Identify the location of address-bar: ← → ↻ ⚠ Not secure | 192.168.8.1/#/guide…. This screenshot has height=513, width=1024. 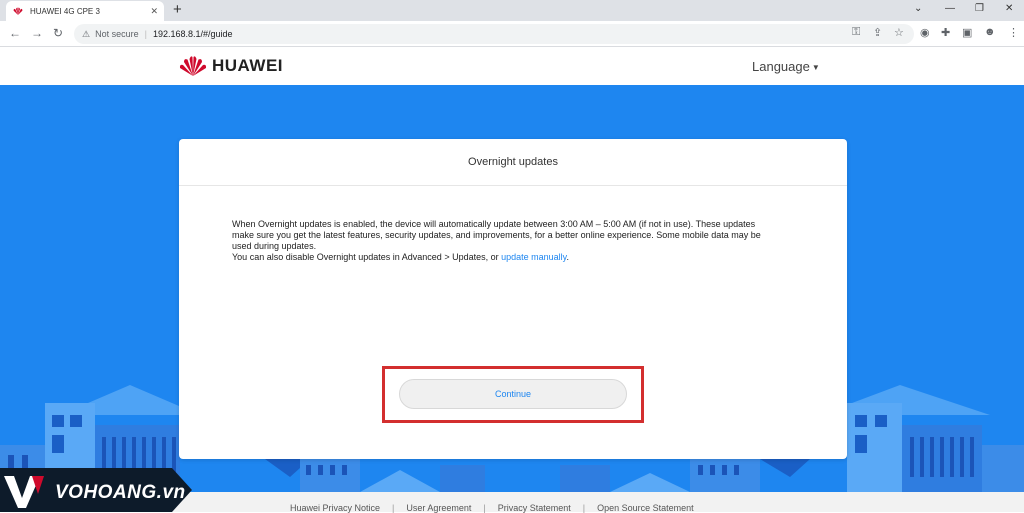
(512, 34).